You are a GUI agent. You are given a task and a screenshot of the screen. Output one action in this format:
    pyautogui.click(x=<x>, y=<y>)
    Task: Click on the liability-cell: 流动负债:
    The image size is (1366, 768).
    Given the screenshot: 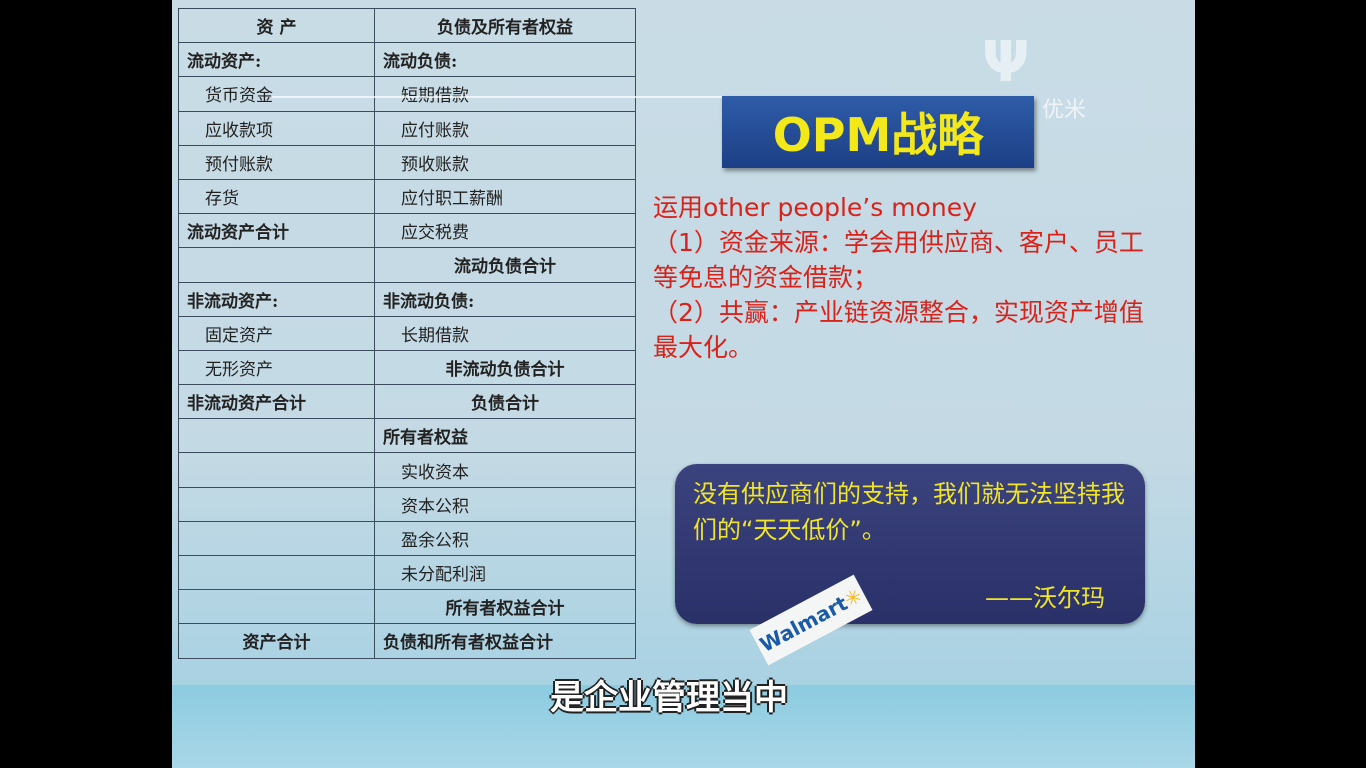 What is the action you would take?
    pyautogui.click(x=505, y=60)
    